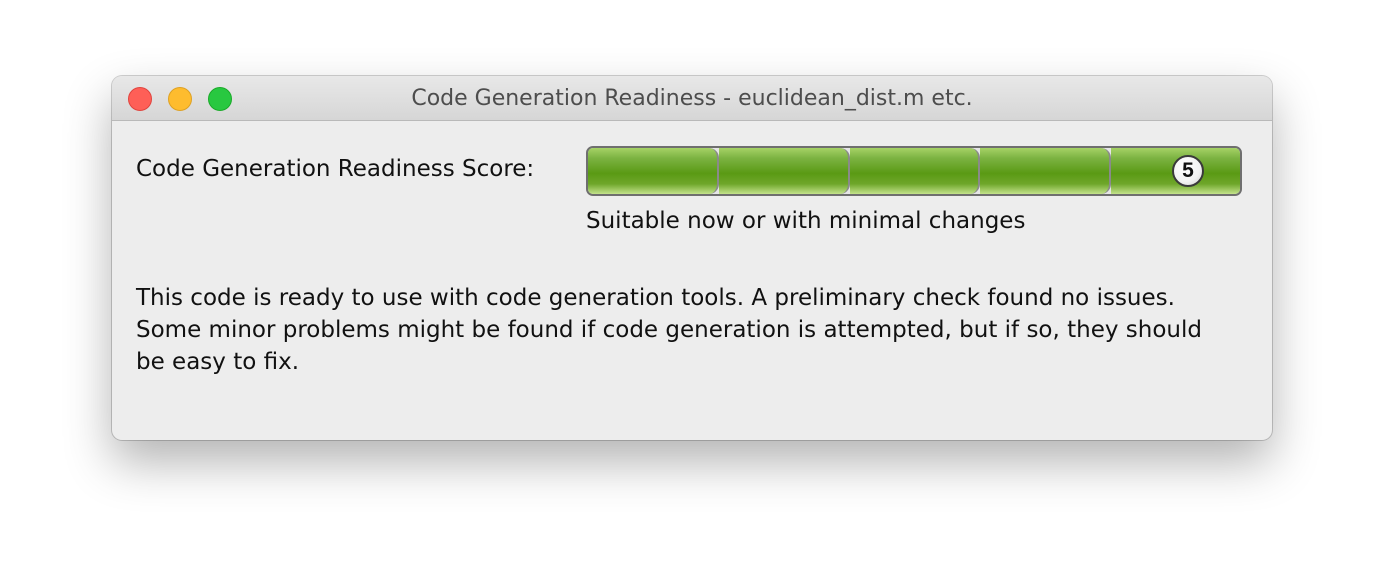 The width and height of the screenshot is (1384, 588). What do you see at coordinates (1187, 171) in the screenshot?
I see `score-value-badge: 5` at bounding box center [1187, 171].